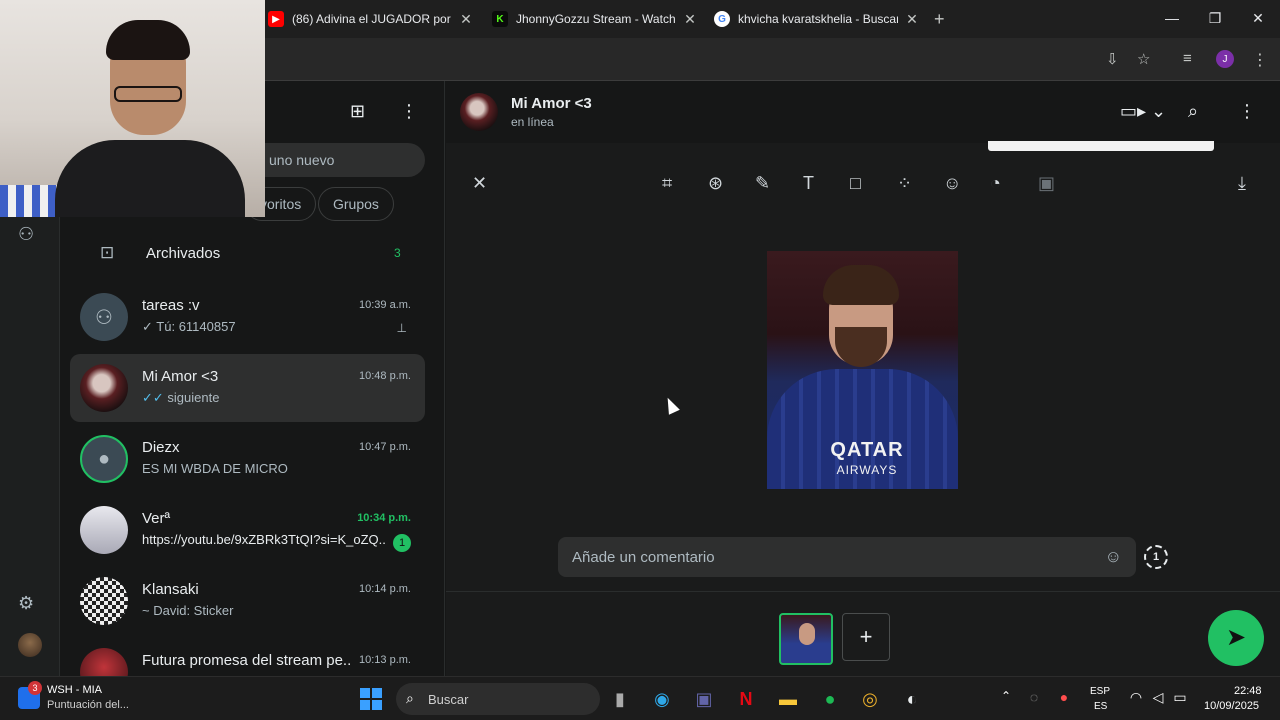  Describe the element at coordinates (1100, 691) in the screenshot. I see `language-code: ESP` at that location.